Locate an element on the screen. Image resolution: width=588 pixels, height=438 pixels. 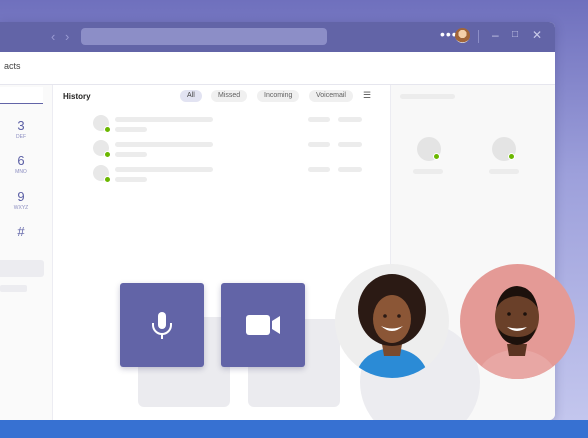
dial-key-number: 3 is located at coordinates (21, 125).